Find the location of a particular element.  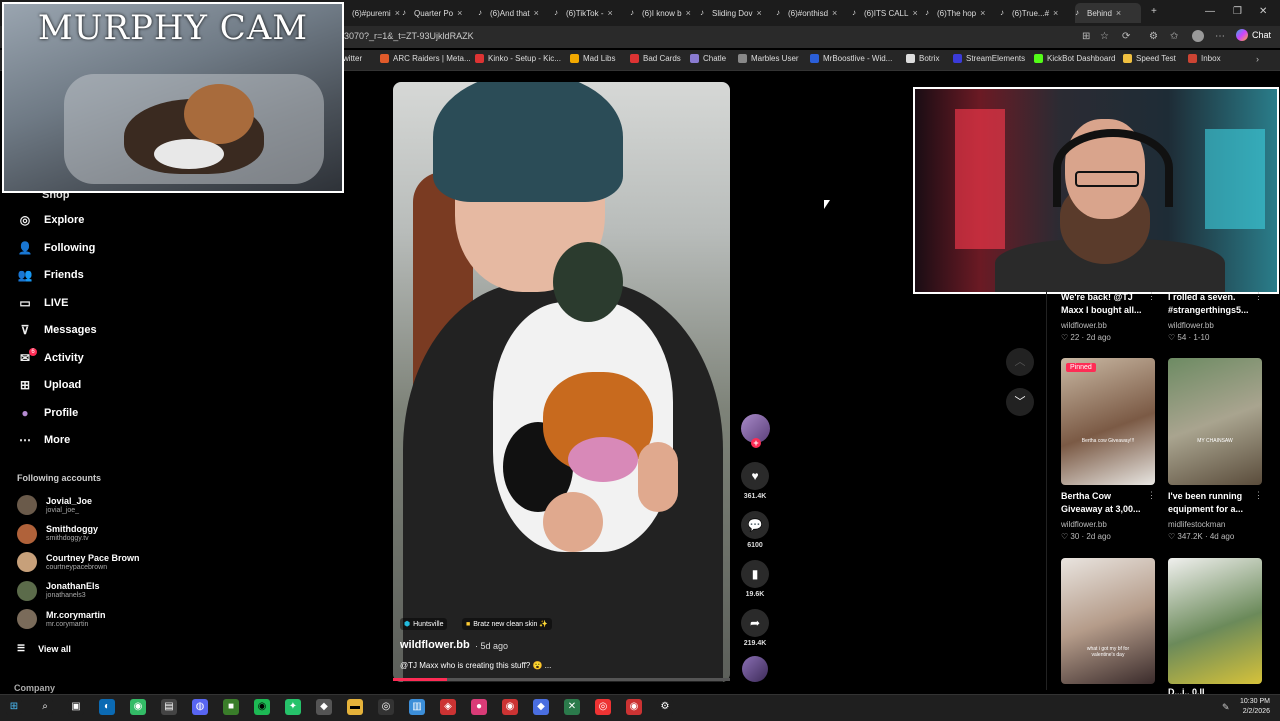

bookmark-item: Botrix is located at coordinates (922, 58).